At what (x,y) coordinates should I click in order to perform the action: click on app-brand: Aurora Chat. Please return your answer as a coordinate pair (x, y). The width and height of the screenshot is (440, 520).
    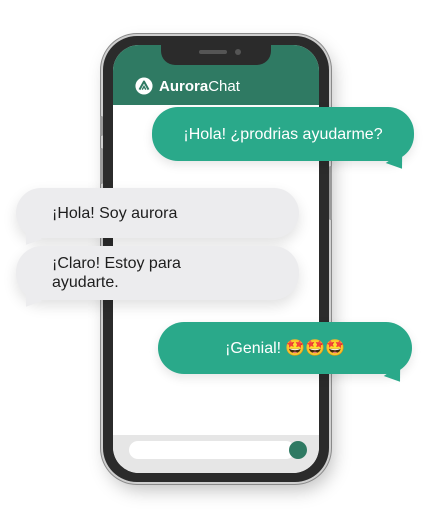
    Looking at the image, I should click on (187, 86).